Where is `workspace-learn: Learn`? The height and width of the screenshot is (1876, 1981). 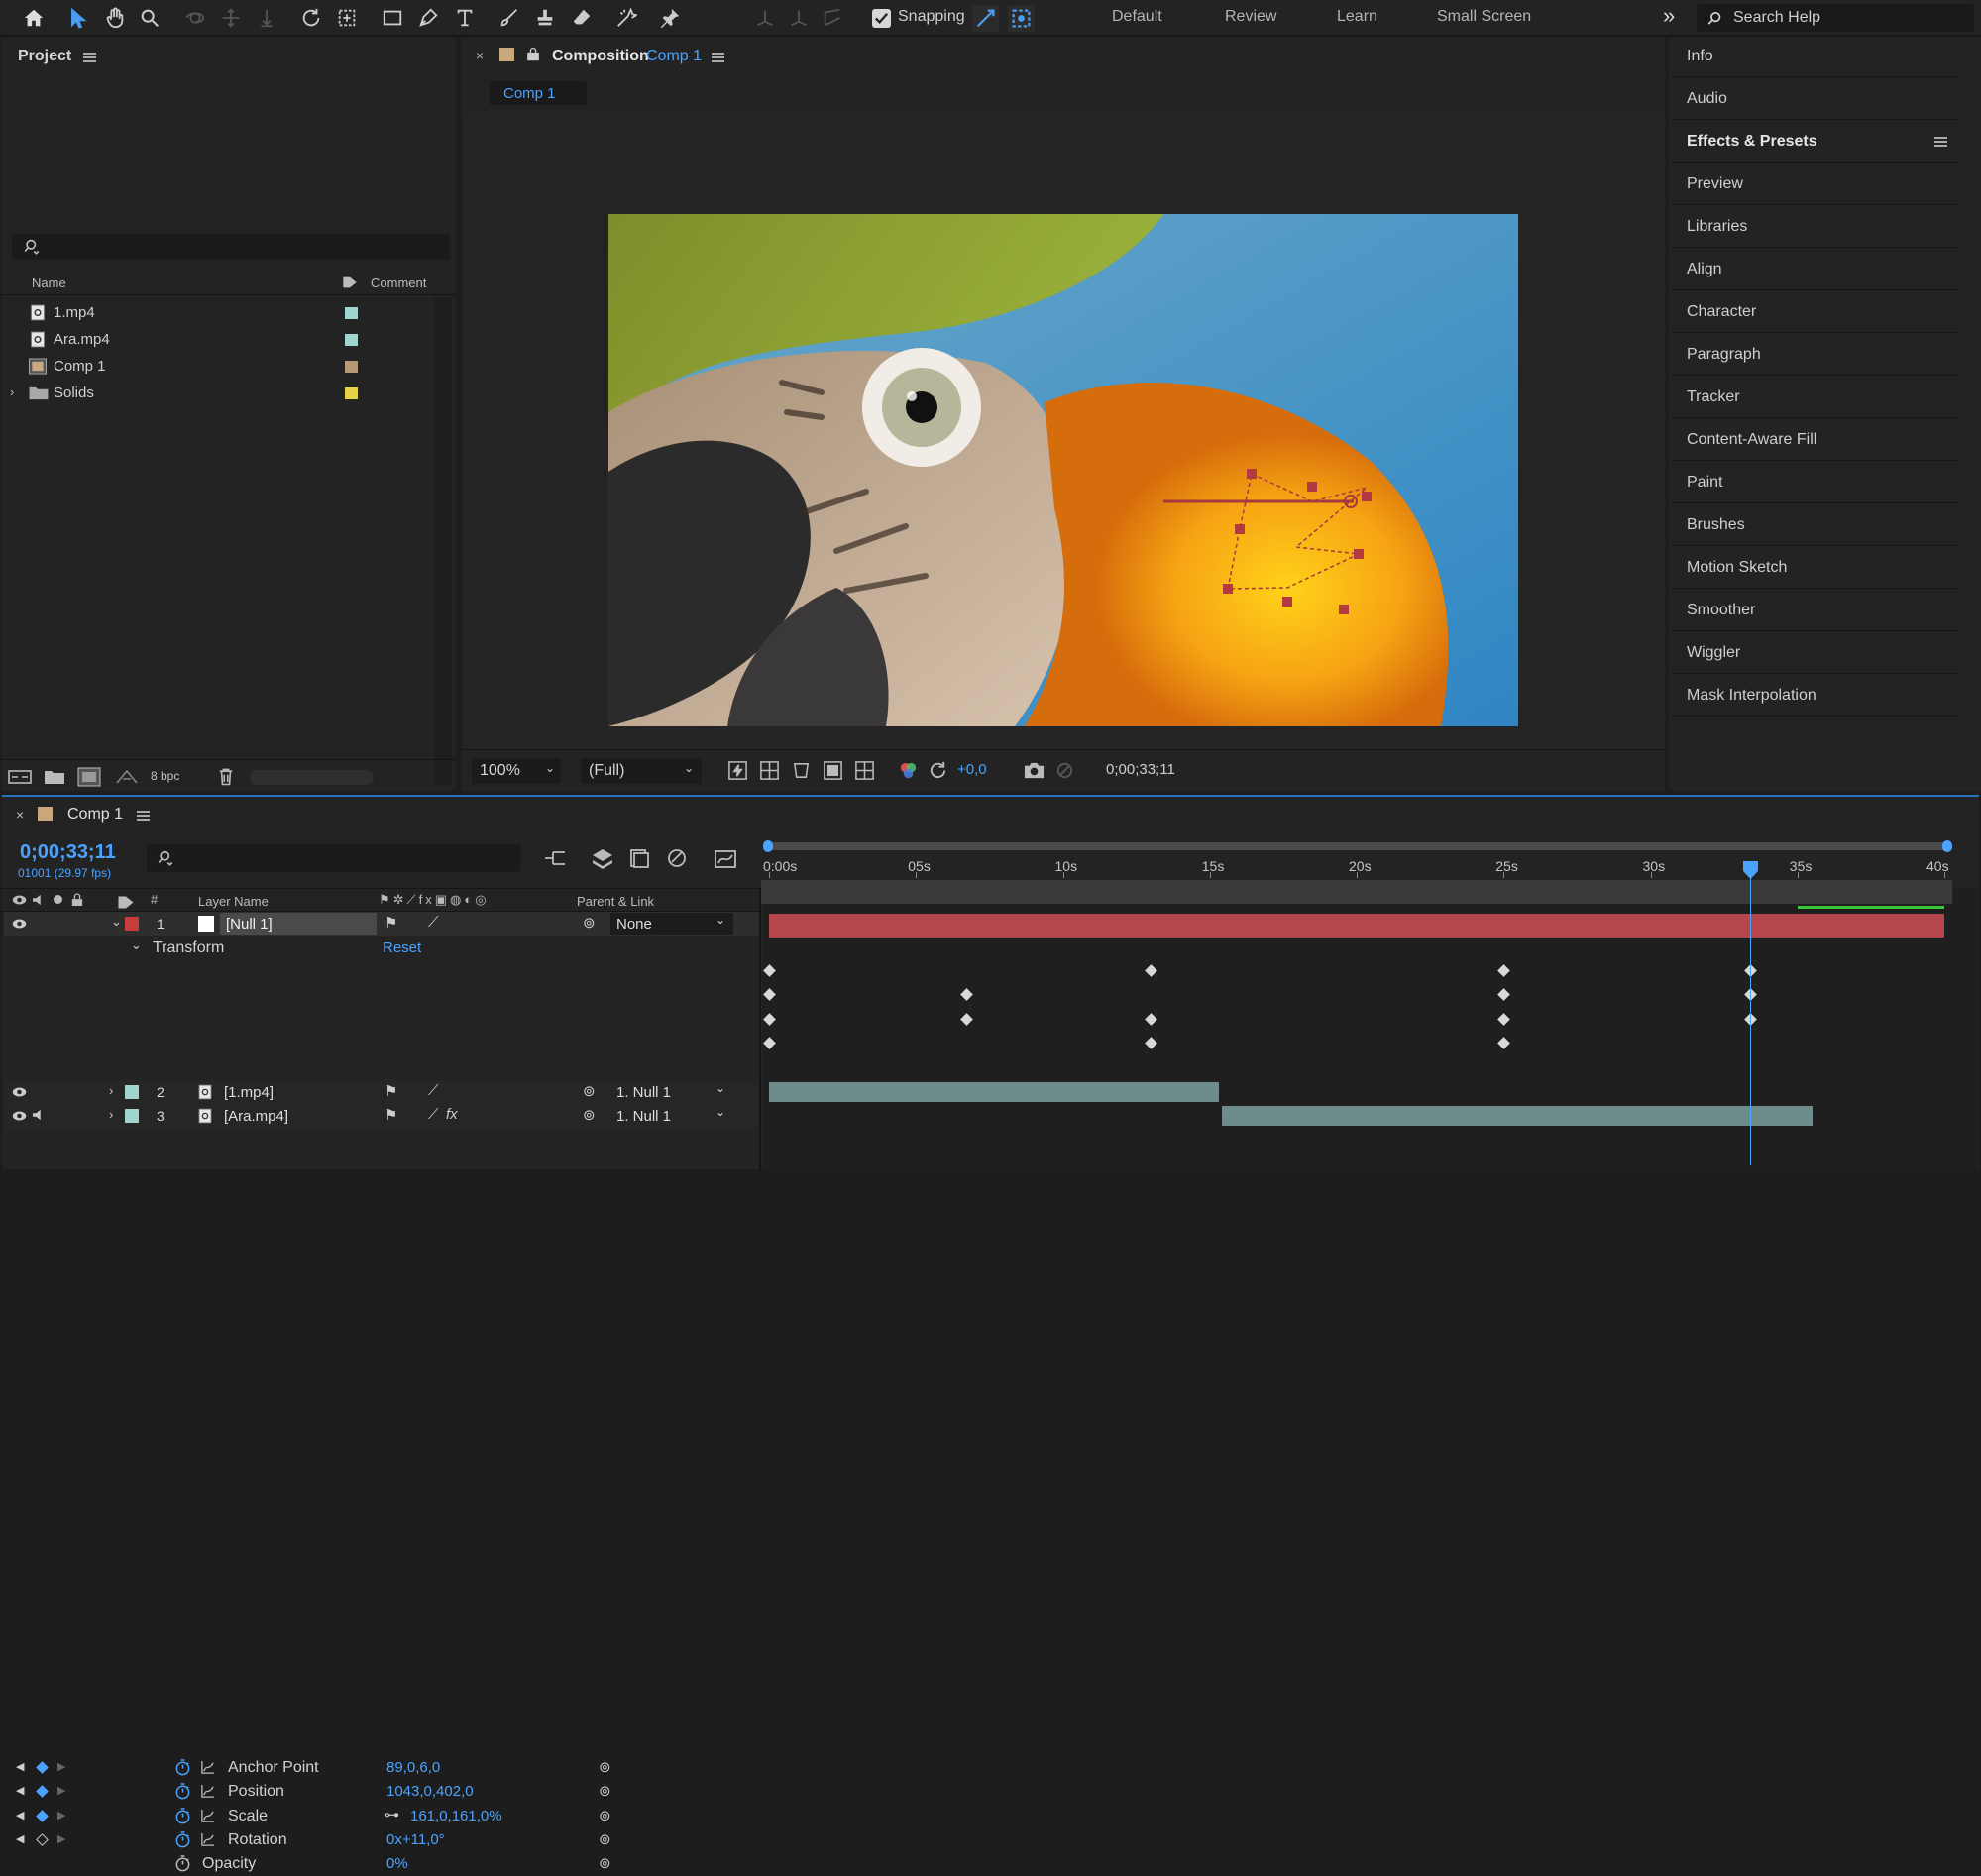 workspace-learn: Learn is located at coordinates (1357, 17).